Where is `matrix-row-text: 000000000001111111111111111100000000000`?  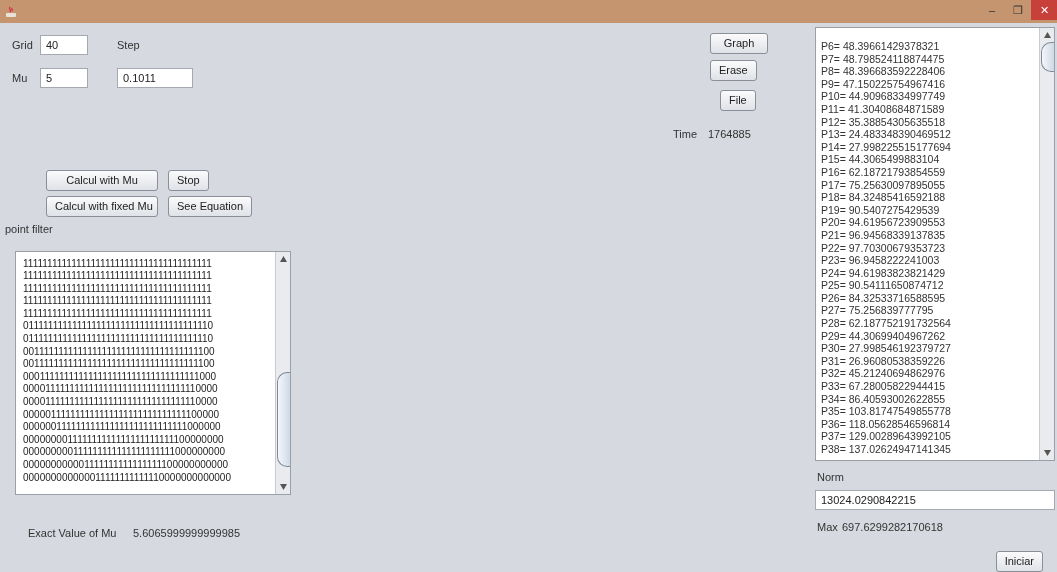
matrix-row-text: 000000000001111111111111111100000000000 is located at coordinates (126, 465).